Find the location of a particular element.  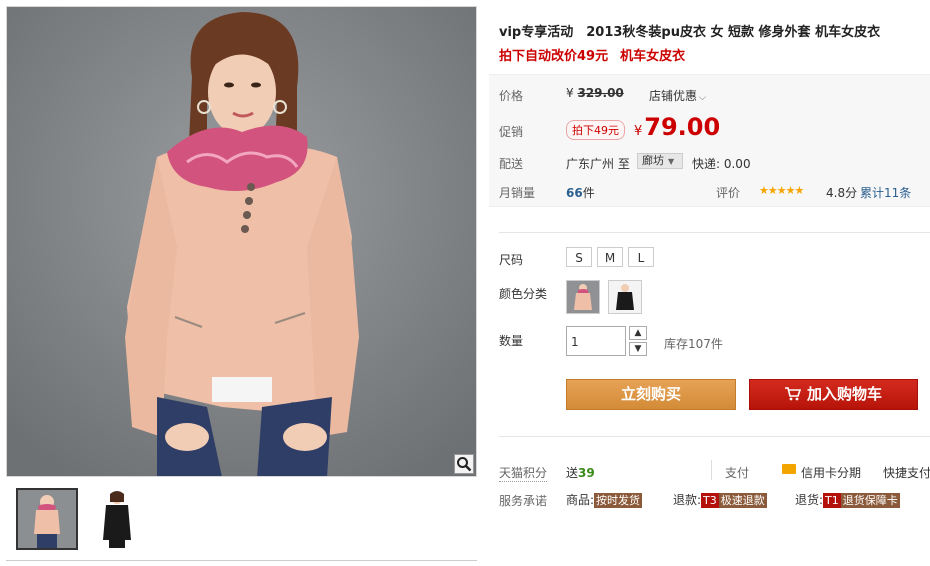

product-subtitle: 拍下自动改价49元 机车女皮衣 is located at coordinates (598, 54).